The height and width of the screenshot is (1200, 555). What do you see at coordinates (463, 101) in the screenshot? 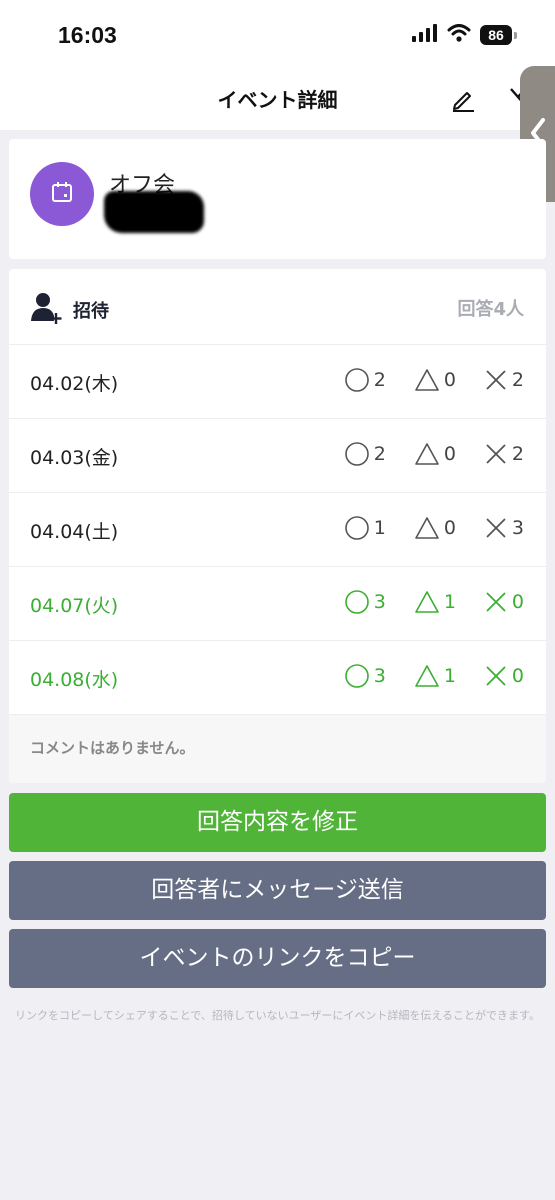
I see `edit-pencil-icon` at bounding box center [463, 101].